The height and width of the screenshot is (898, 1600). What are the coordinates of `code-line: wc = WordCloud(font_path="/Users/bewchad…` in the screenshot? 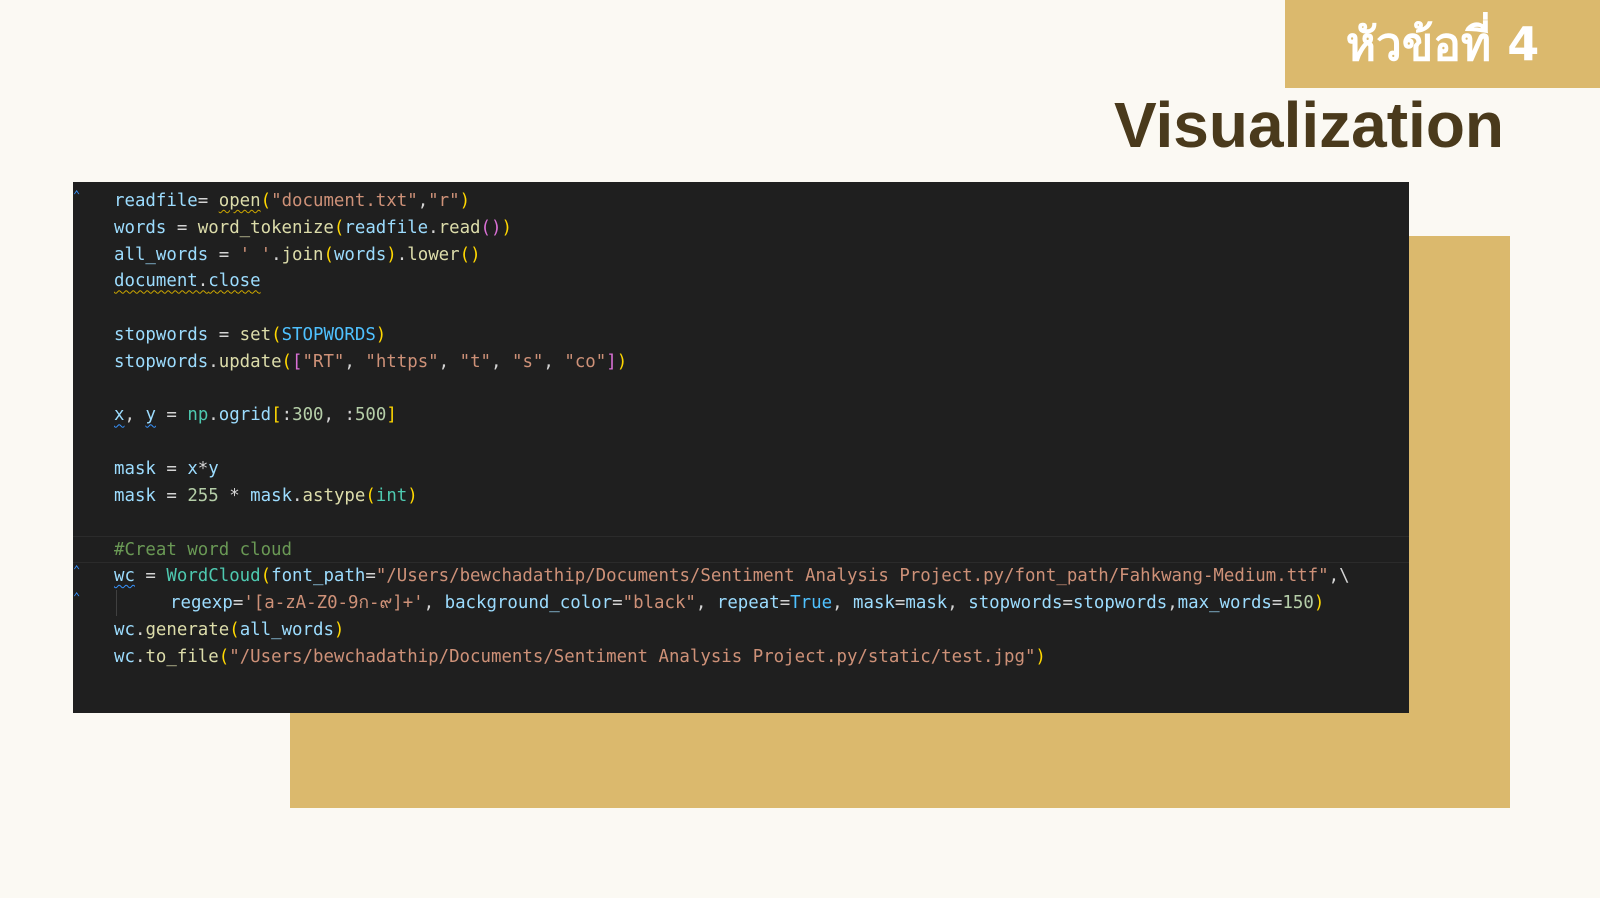 It's located at (741, 576).